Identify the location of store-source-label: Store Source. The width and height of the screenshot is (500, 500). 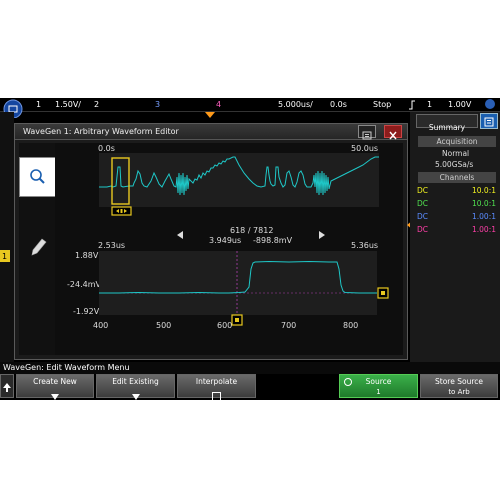
(459, 381).